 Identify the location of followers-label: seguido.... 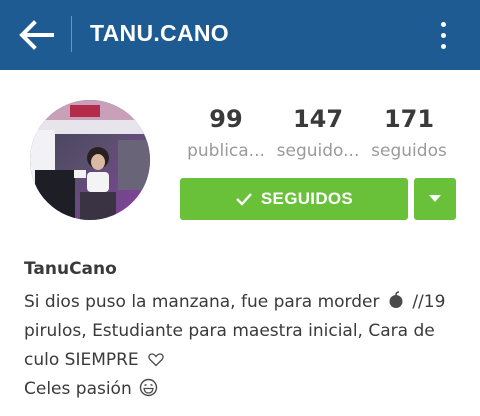
(318, 151).